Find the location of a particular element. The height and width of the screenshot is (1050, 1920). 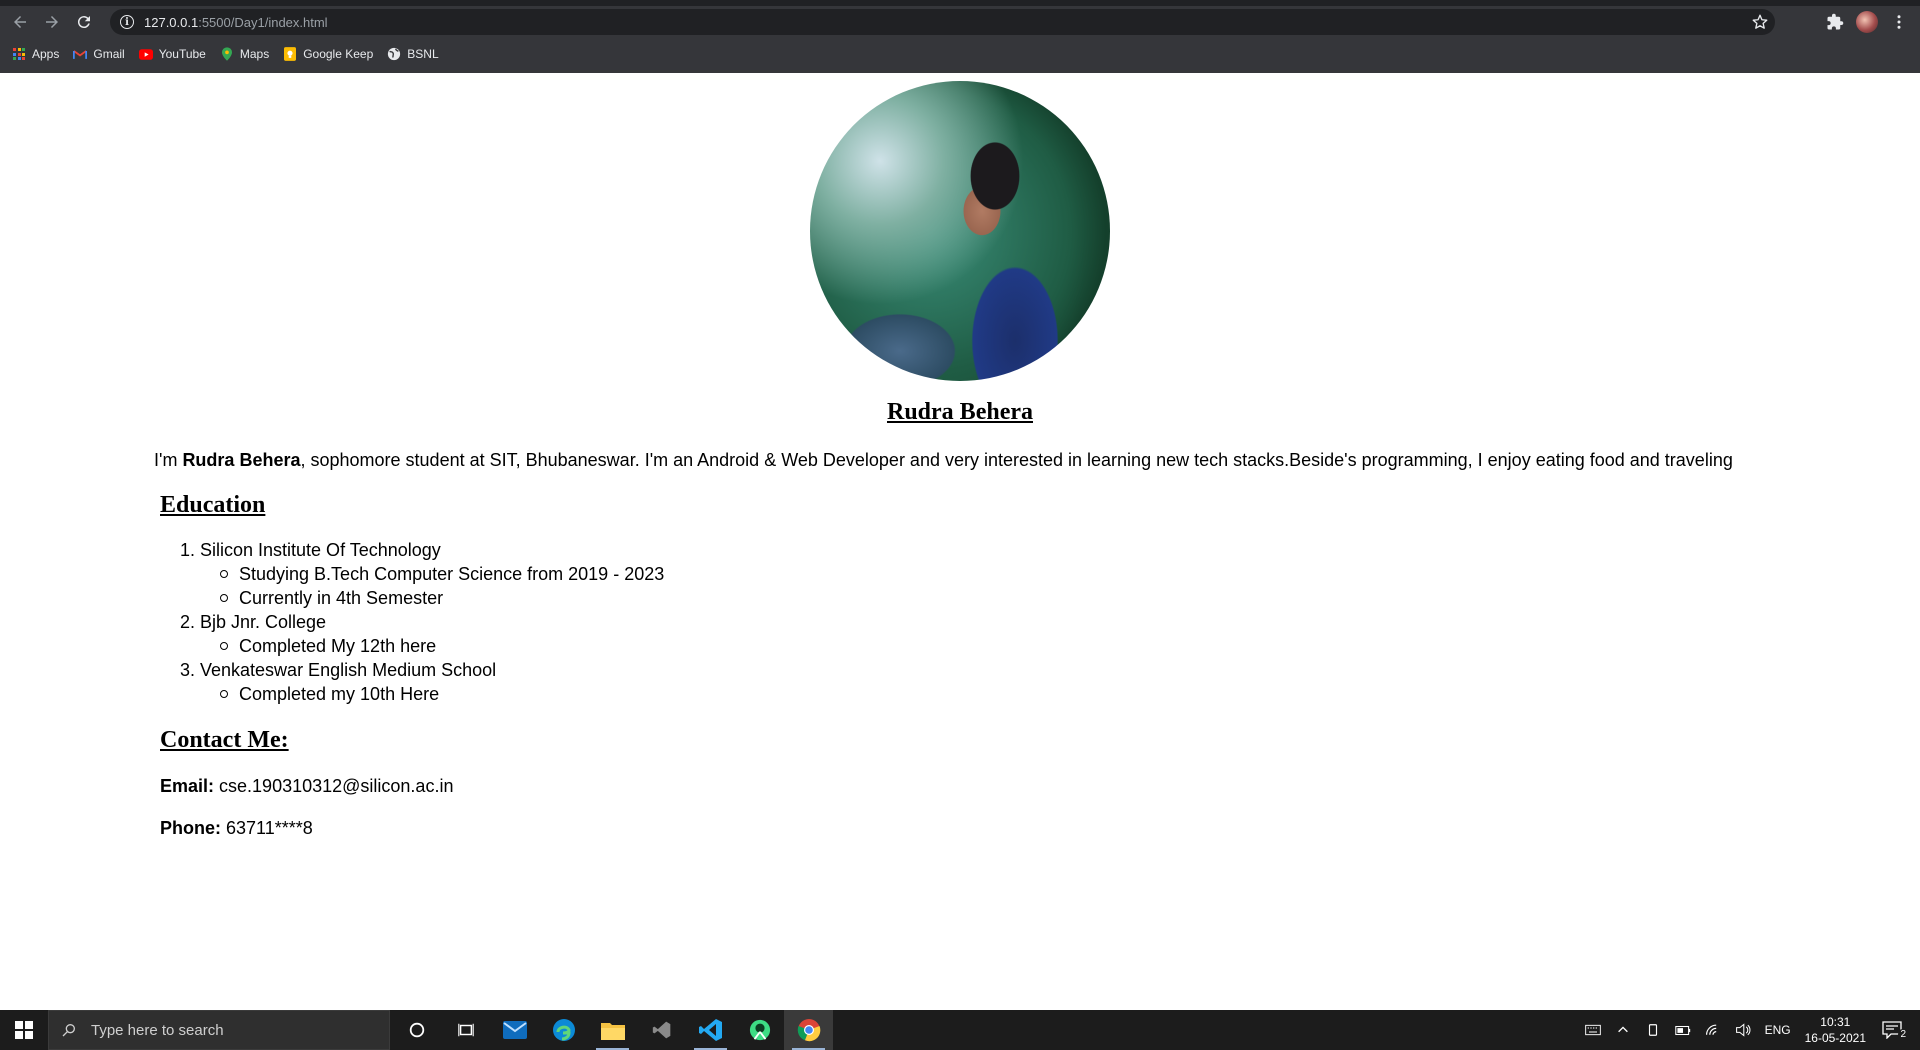

sub-list-item: Completed my 10th Here is located at coordinates (422, 694).